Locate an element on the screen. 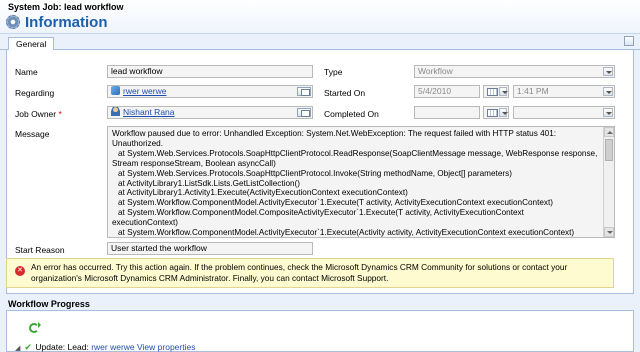  job-owner-label-text: Job Owner is located at coordinates (36, 114).